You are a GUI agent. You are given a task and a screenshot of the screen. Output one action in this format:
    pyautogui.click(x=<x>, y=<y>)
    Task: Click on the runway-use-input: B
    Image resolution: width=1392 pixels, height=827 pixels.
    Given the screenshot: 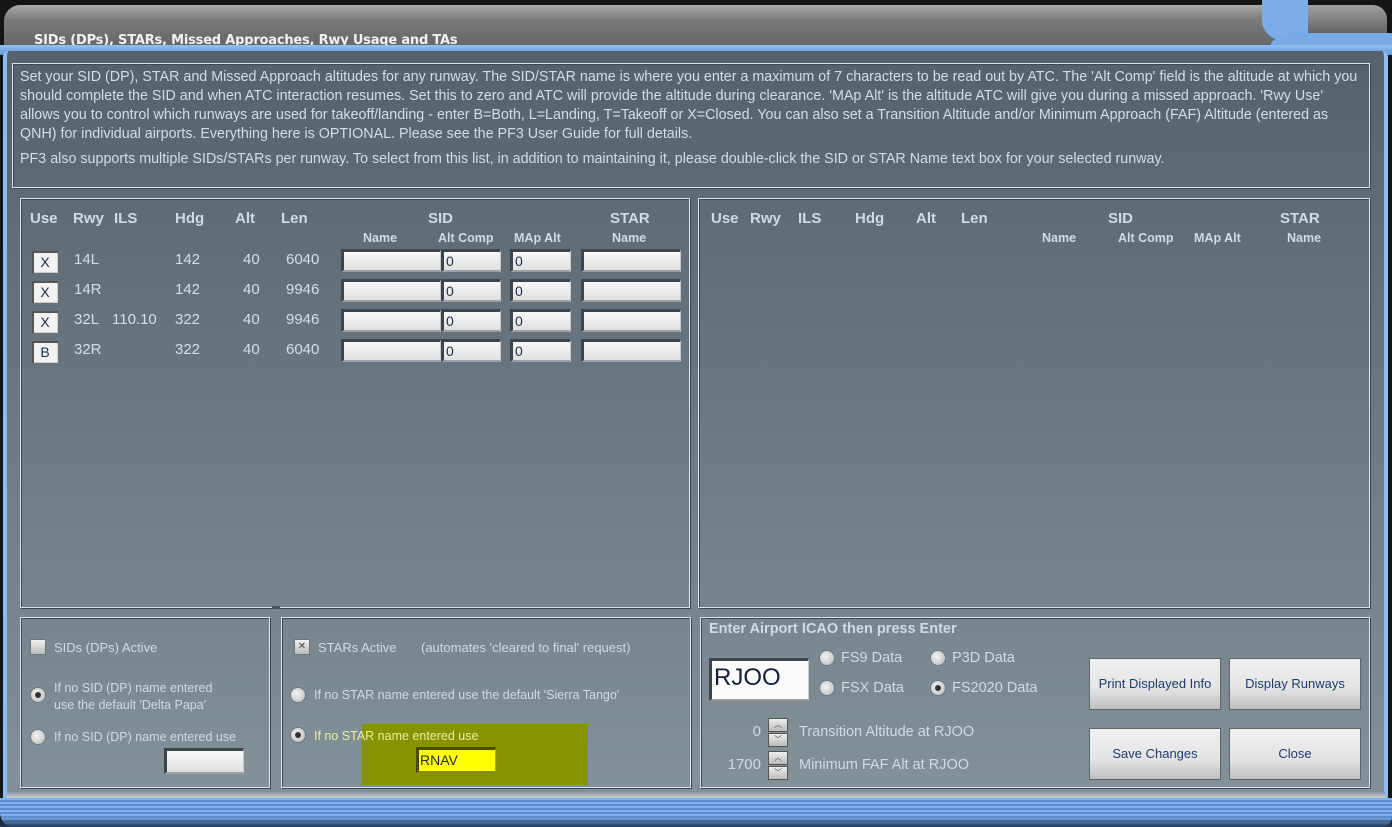 What is the action you would take?
    pyautogui.click(x=45, y=352)
    